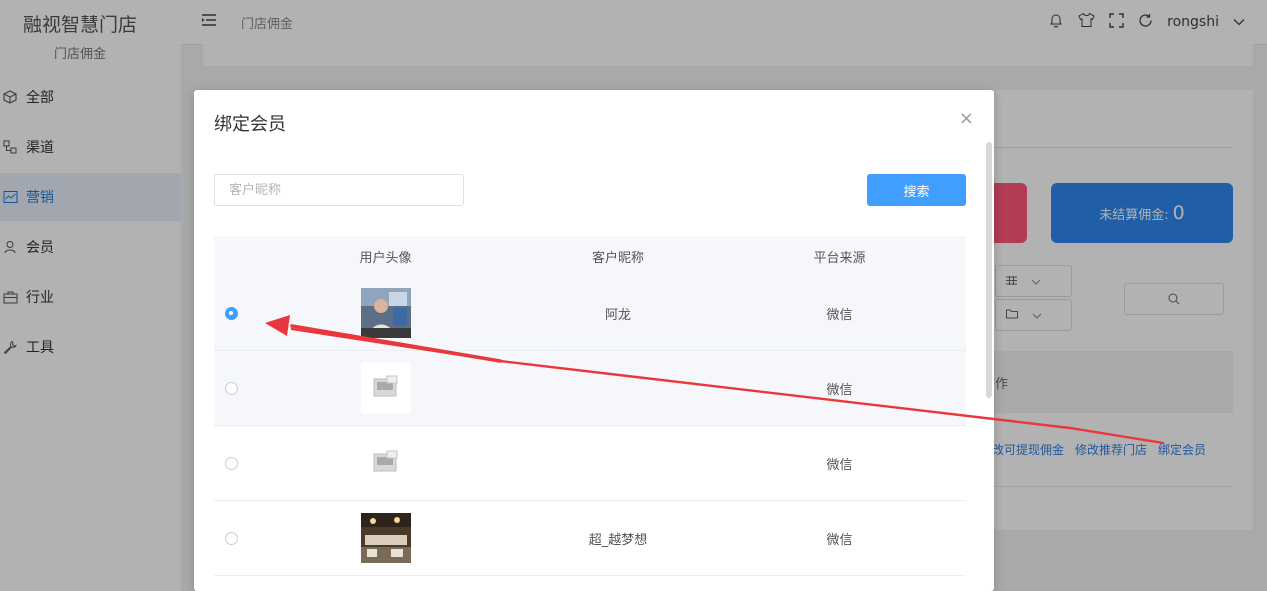 The height and width of the screenshot is (591, 1267). I want to click on scrollbar, so click(989, 270).